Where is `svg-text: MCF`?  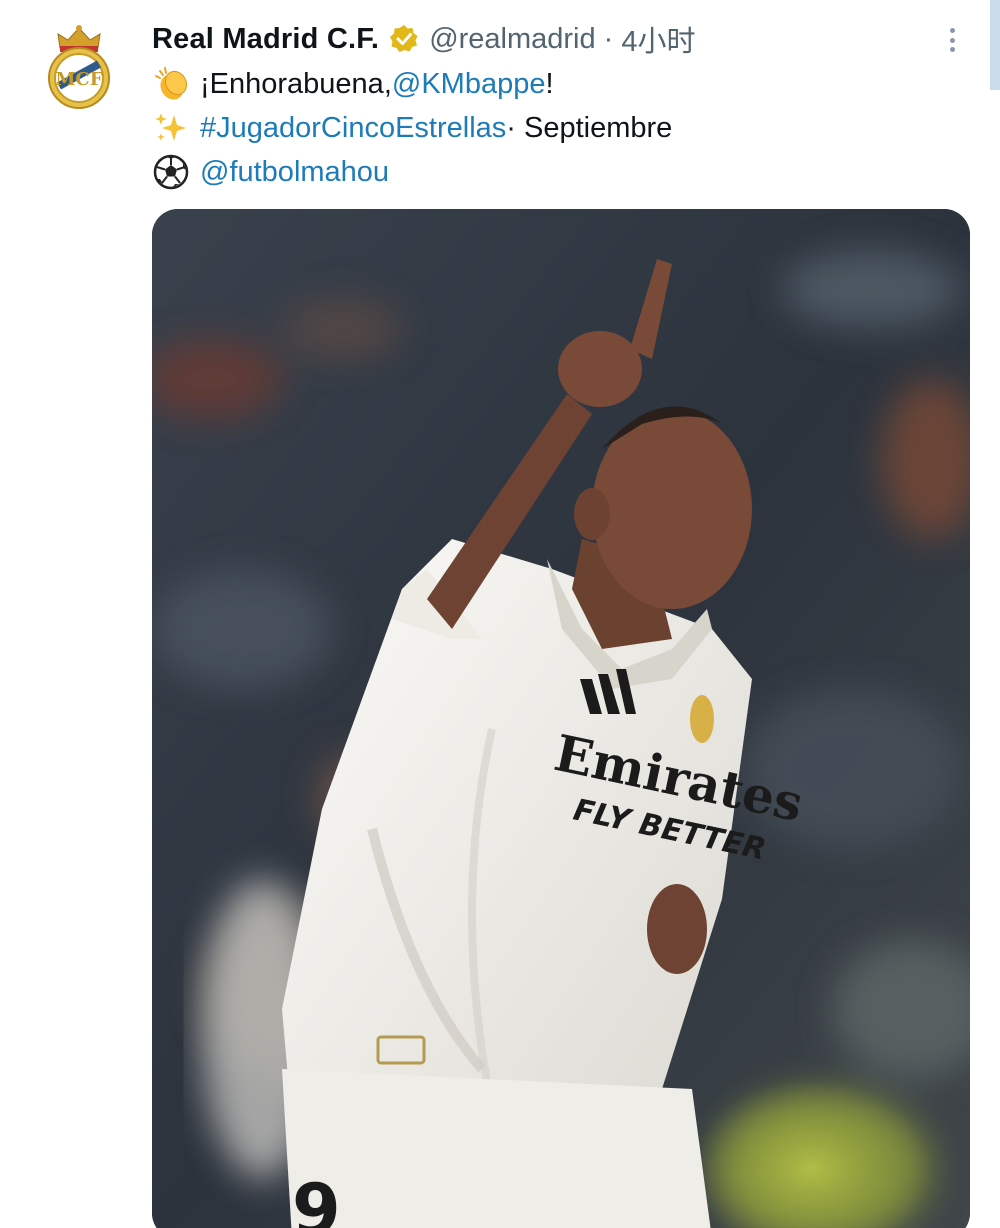
svg-text: MCF is located at coordinates (78, 79).